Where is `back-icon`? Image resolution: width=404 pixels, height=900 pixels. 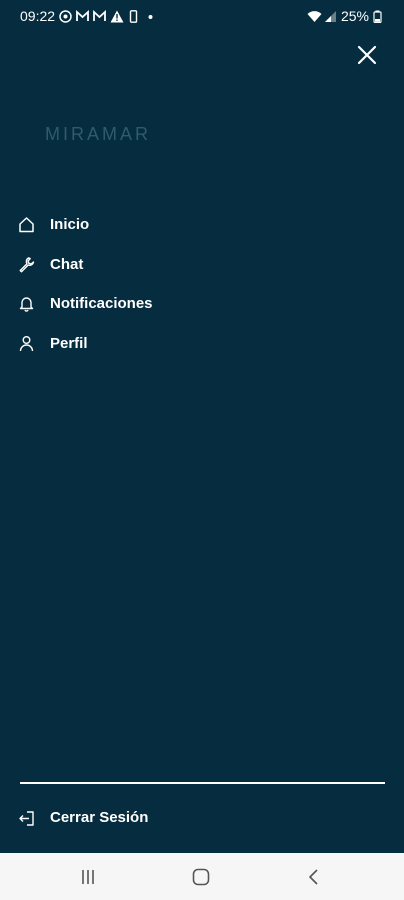 back-icon is located at coordinates (313, 877).